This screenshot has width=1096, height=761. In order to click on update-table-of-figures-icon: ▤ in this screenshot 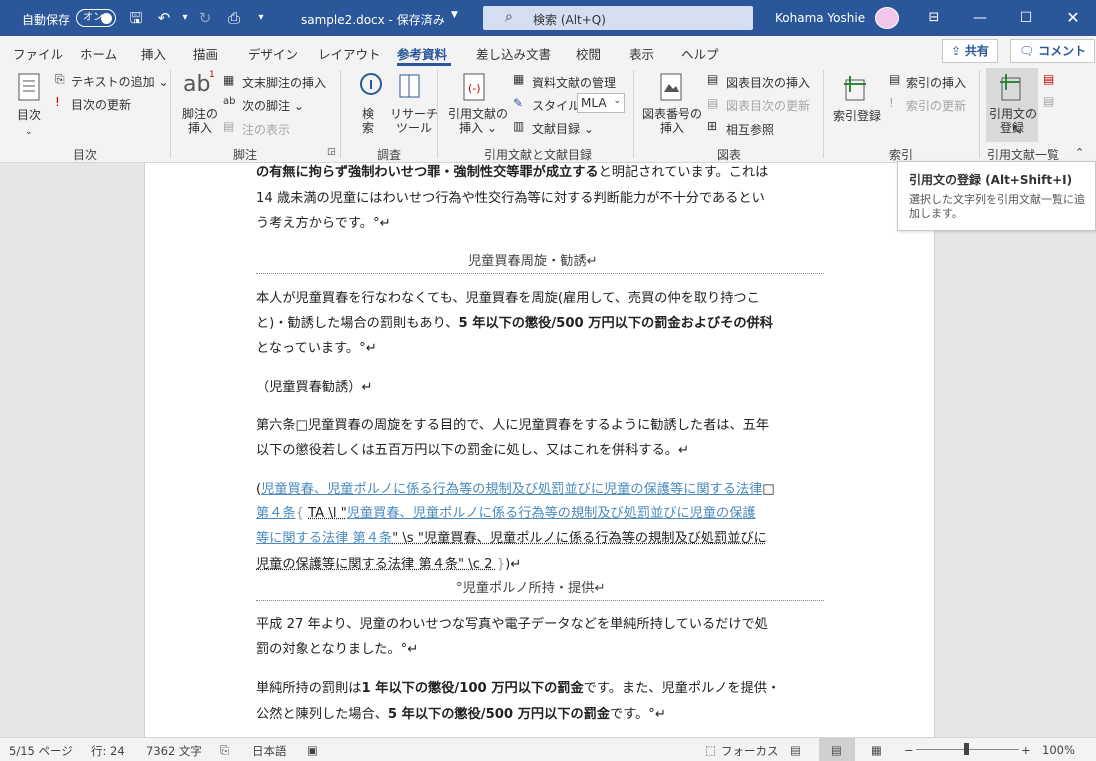, I will do `click(713, 103)`.